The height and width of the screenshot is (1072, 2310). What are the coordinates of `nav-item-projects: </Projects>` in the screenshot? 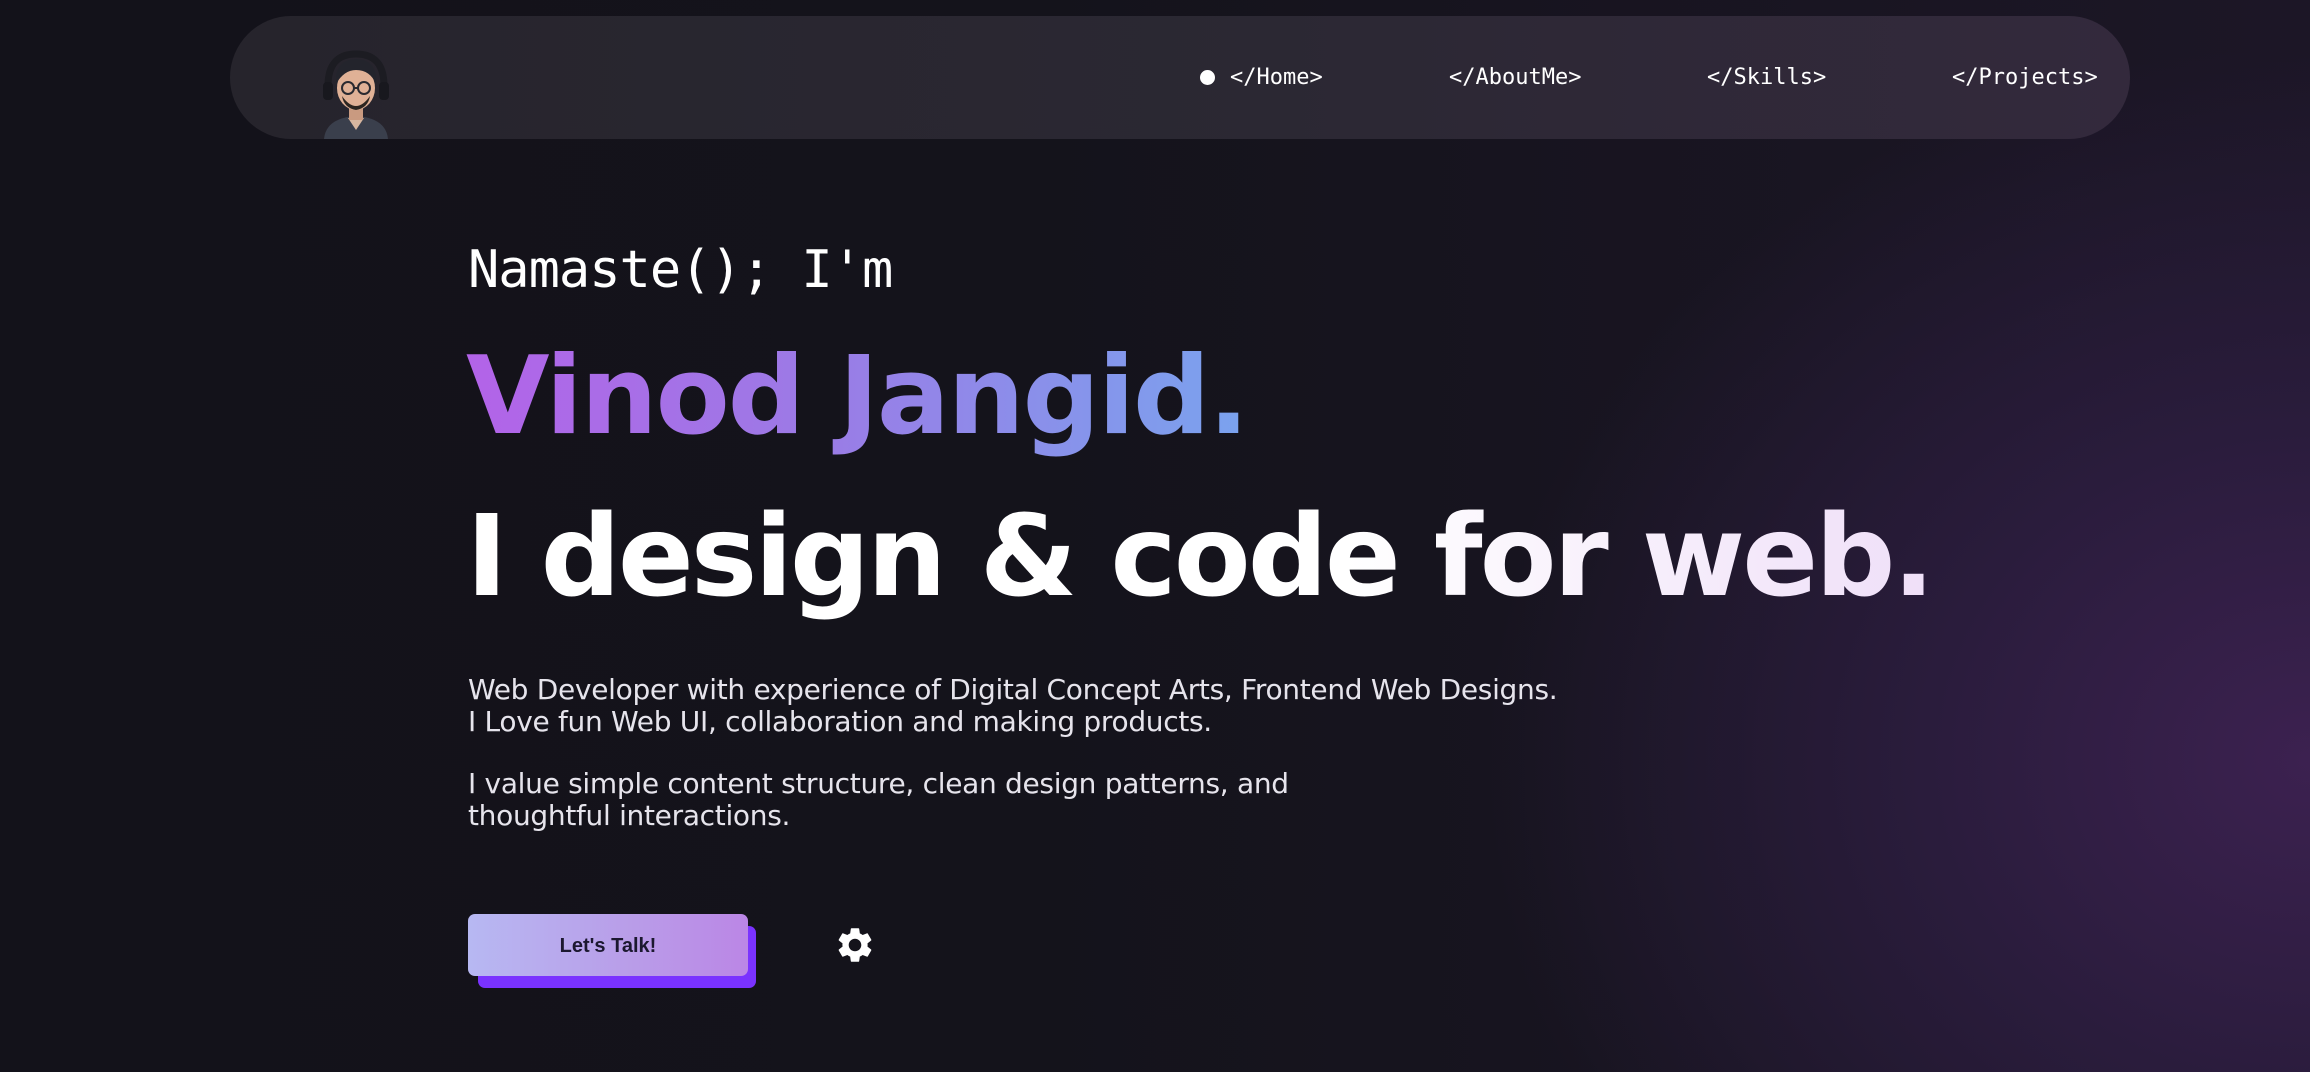 It's located at (2025, 77).